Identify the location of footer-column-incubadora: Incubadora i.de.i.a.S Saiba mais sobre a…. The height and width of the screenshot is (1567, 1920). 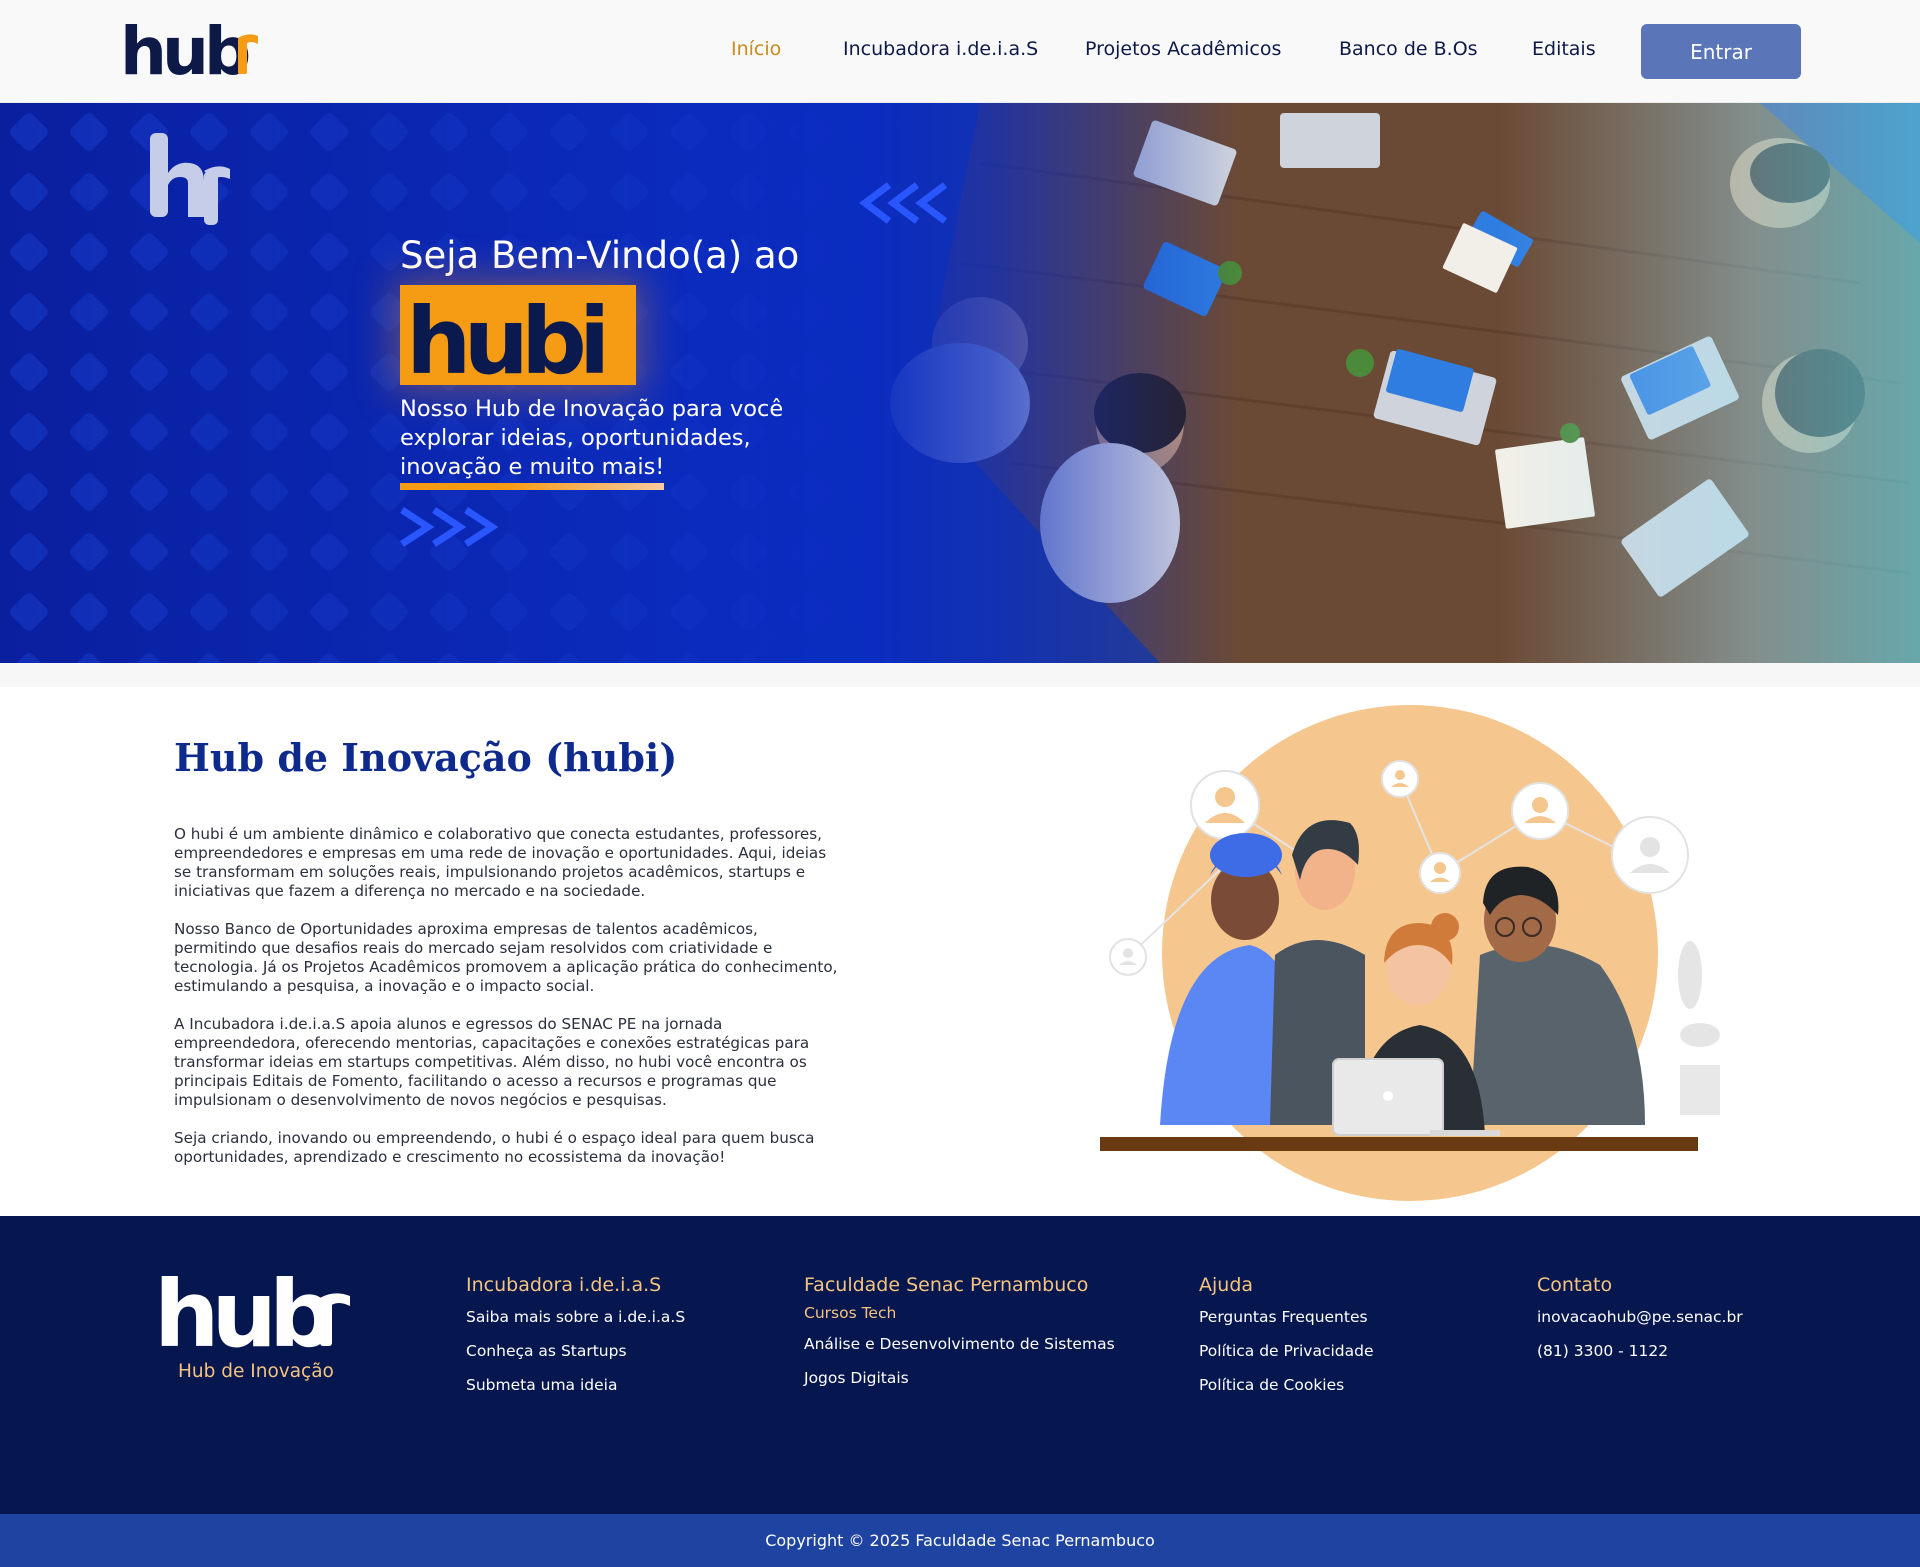
(575, 1342).